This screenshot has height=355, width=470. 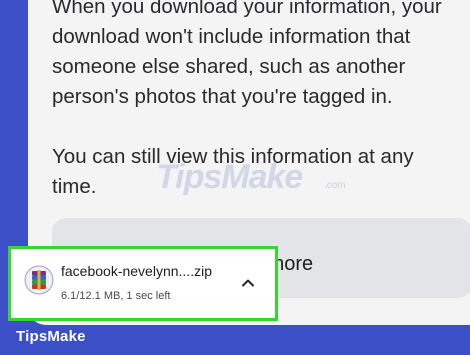 What do you see at coordinates (51, 336) in the screenshot?
I see `brand-logo: TipsMake` at bounding box center [51, 336].